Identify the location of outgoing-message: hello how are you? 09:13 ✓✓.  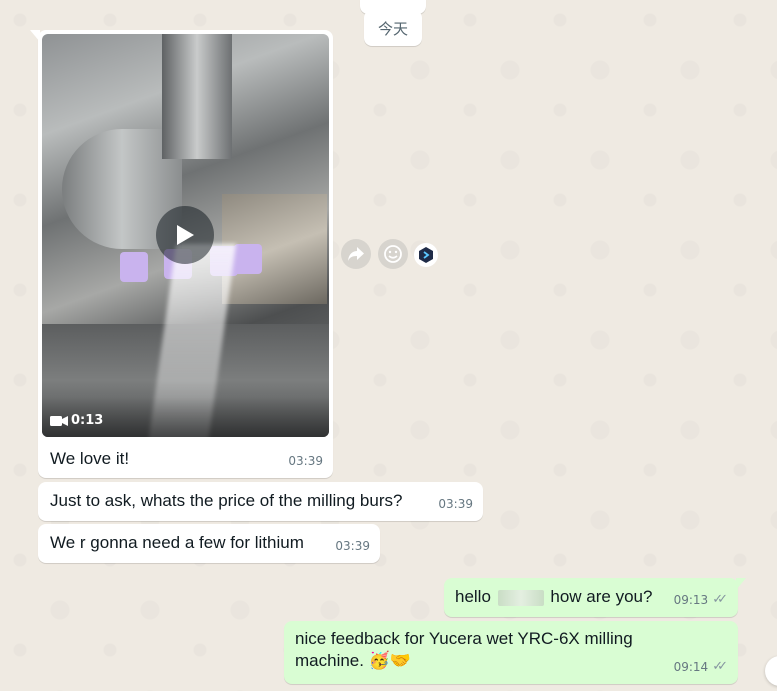
(595, 597).